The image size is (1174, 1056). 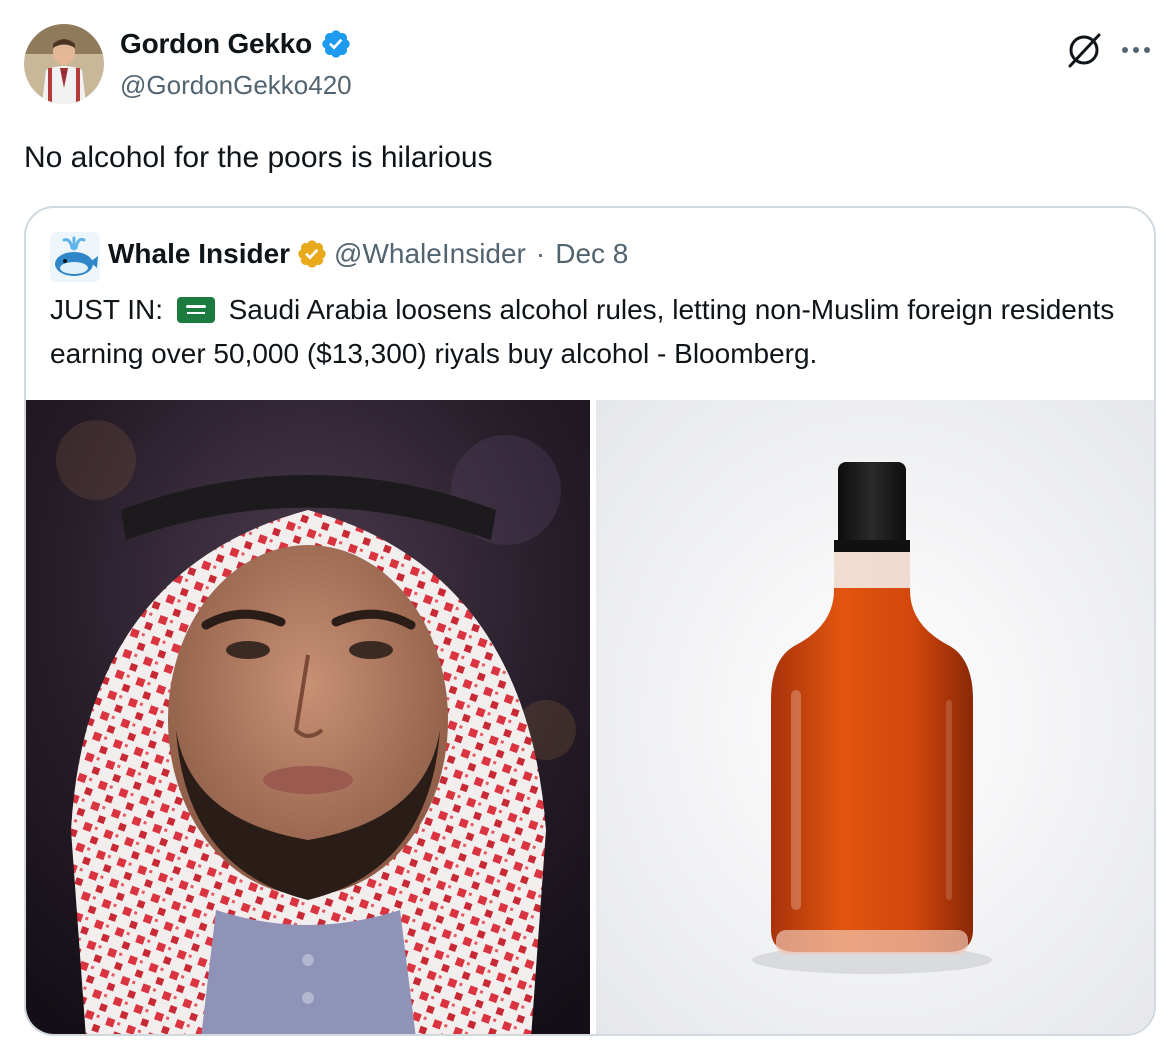 I want to click on quoted-author-avatar, so click(x=75, y=257).